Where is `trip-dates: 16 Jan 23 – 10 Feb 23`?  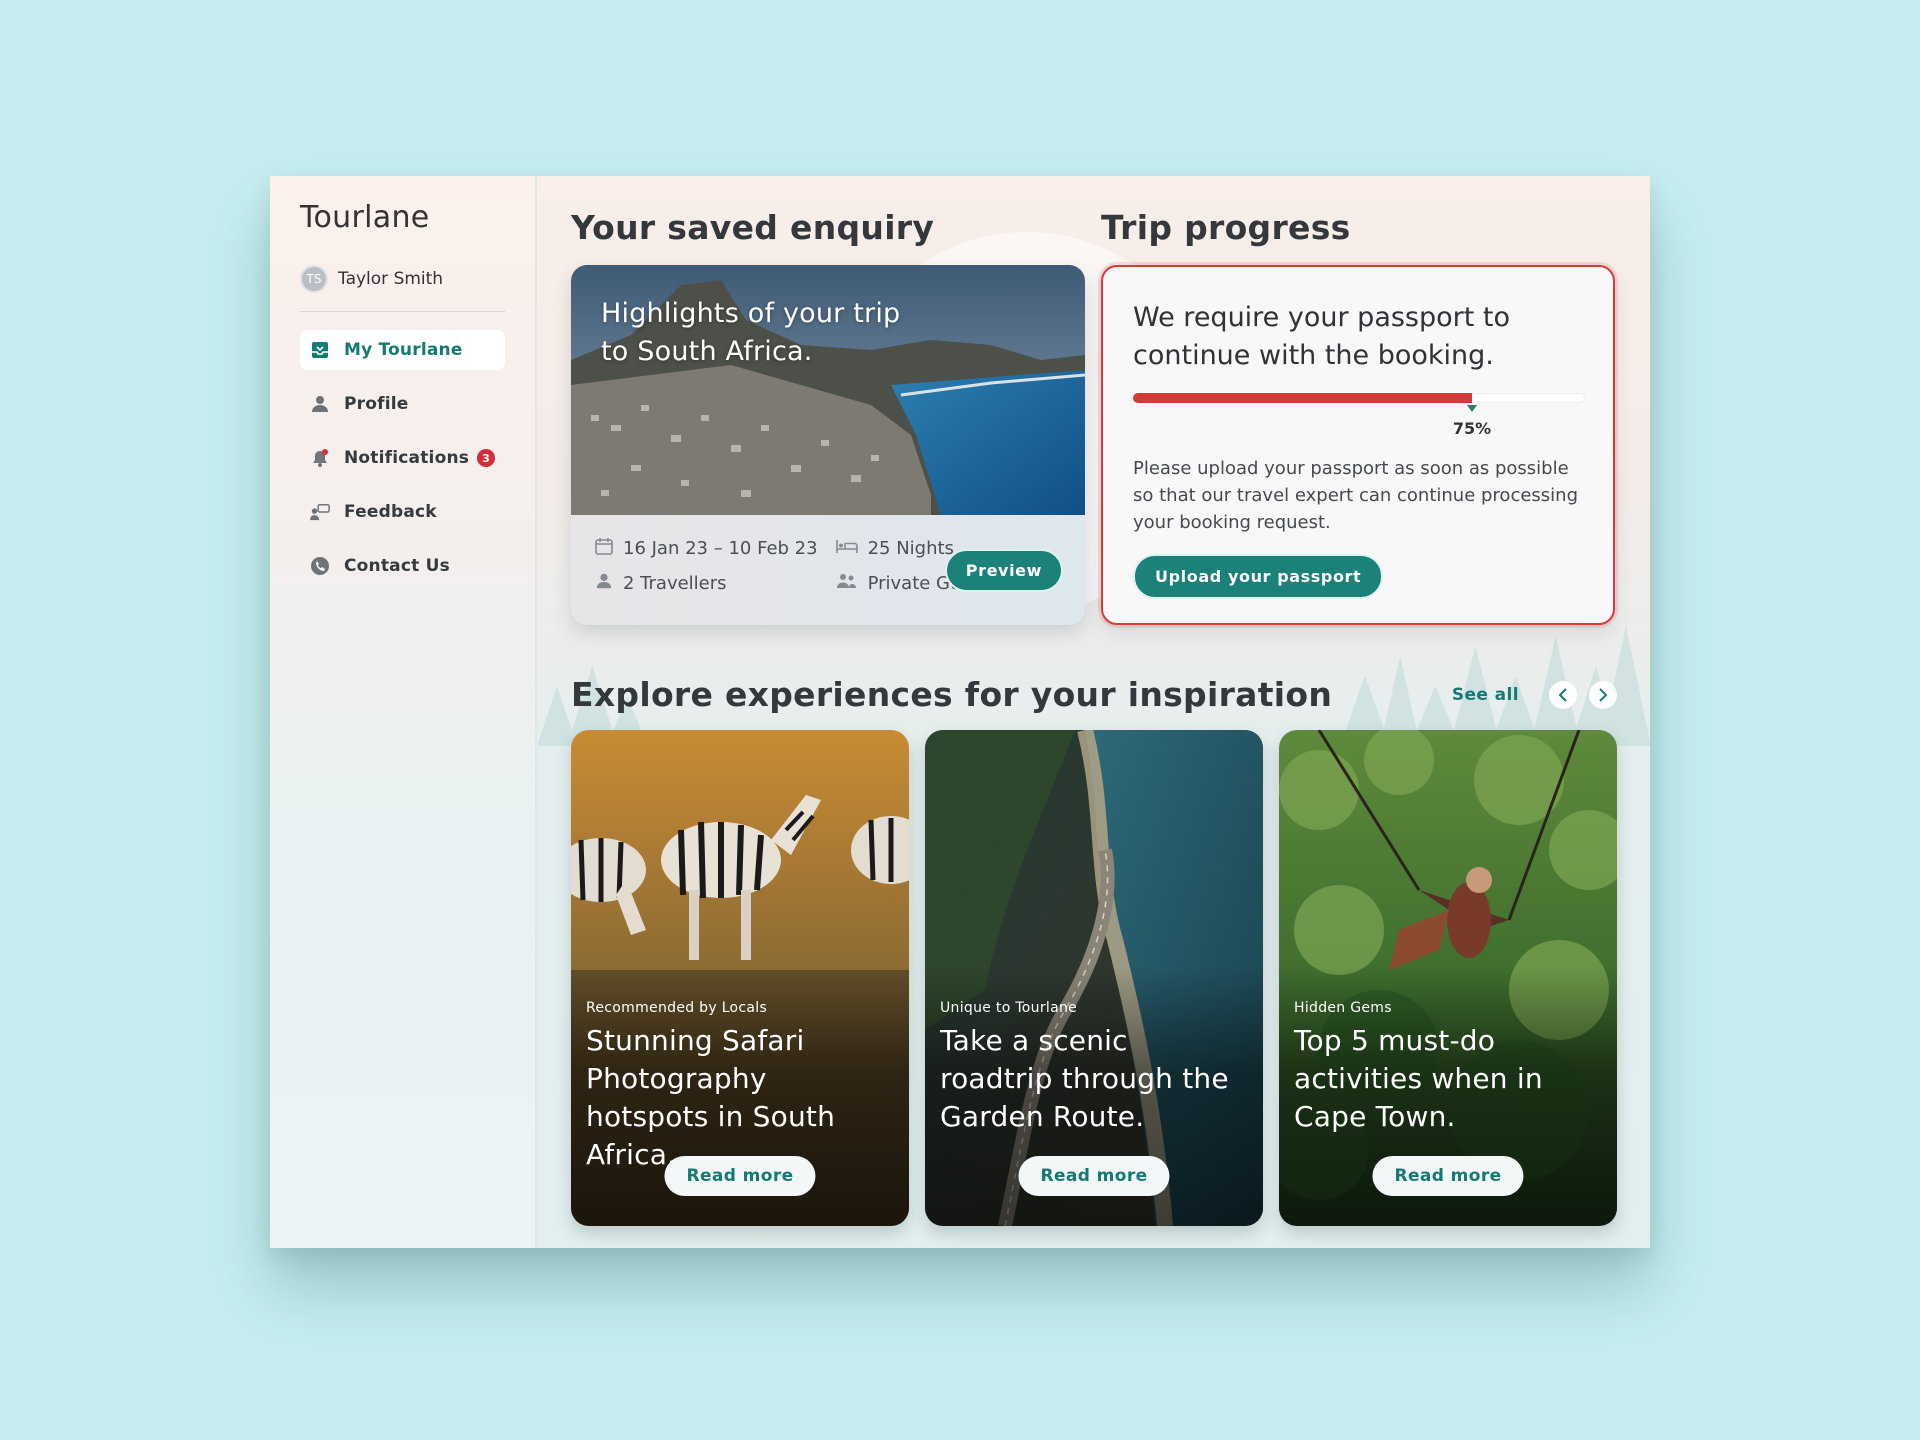
trip-dates: 16 Jan 23 – 10 Feb 23 is located at coordinates (706, 548).